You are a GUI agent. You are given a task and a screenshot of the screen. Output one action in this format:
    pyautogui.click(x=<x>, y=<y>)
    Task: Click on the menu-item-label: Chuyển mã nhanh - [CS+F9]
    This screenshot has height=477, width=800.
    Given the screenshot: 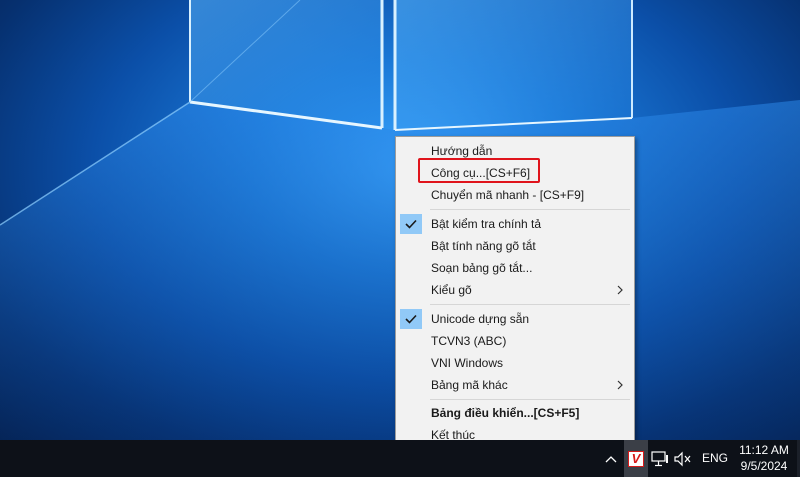 What is the action you would take?
    pyautogui.click(x=508, y=195)
    